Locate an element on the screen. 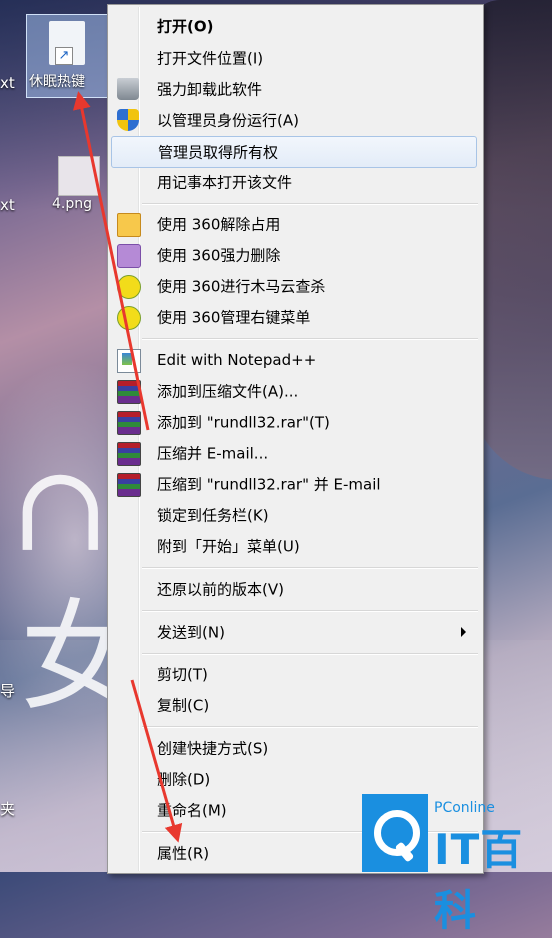 The height and width of the screenshot is (938, 552). pconline-watermark-logo: PConline IT百科 is located at coordinates (457, 864).